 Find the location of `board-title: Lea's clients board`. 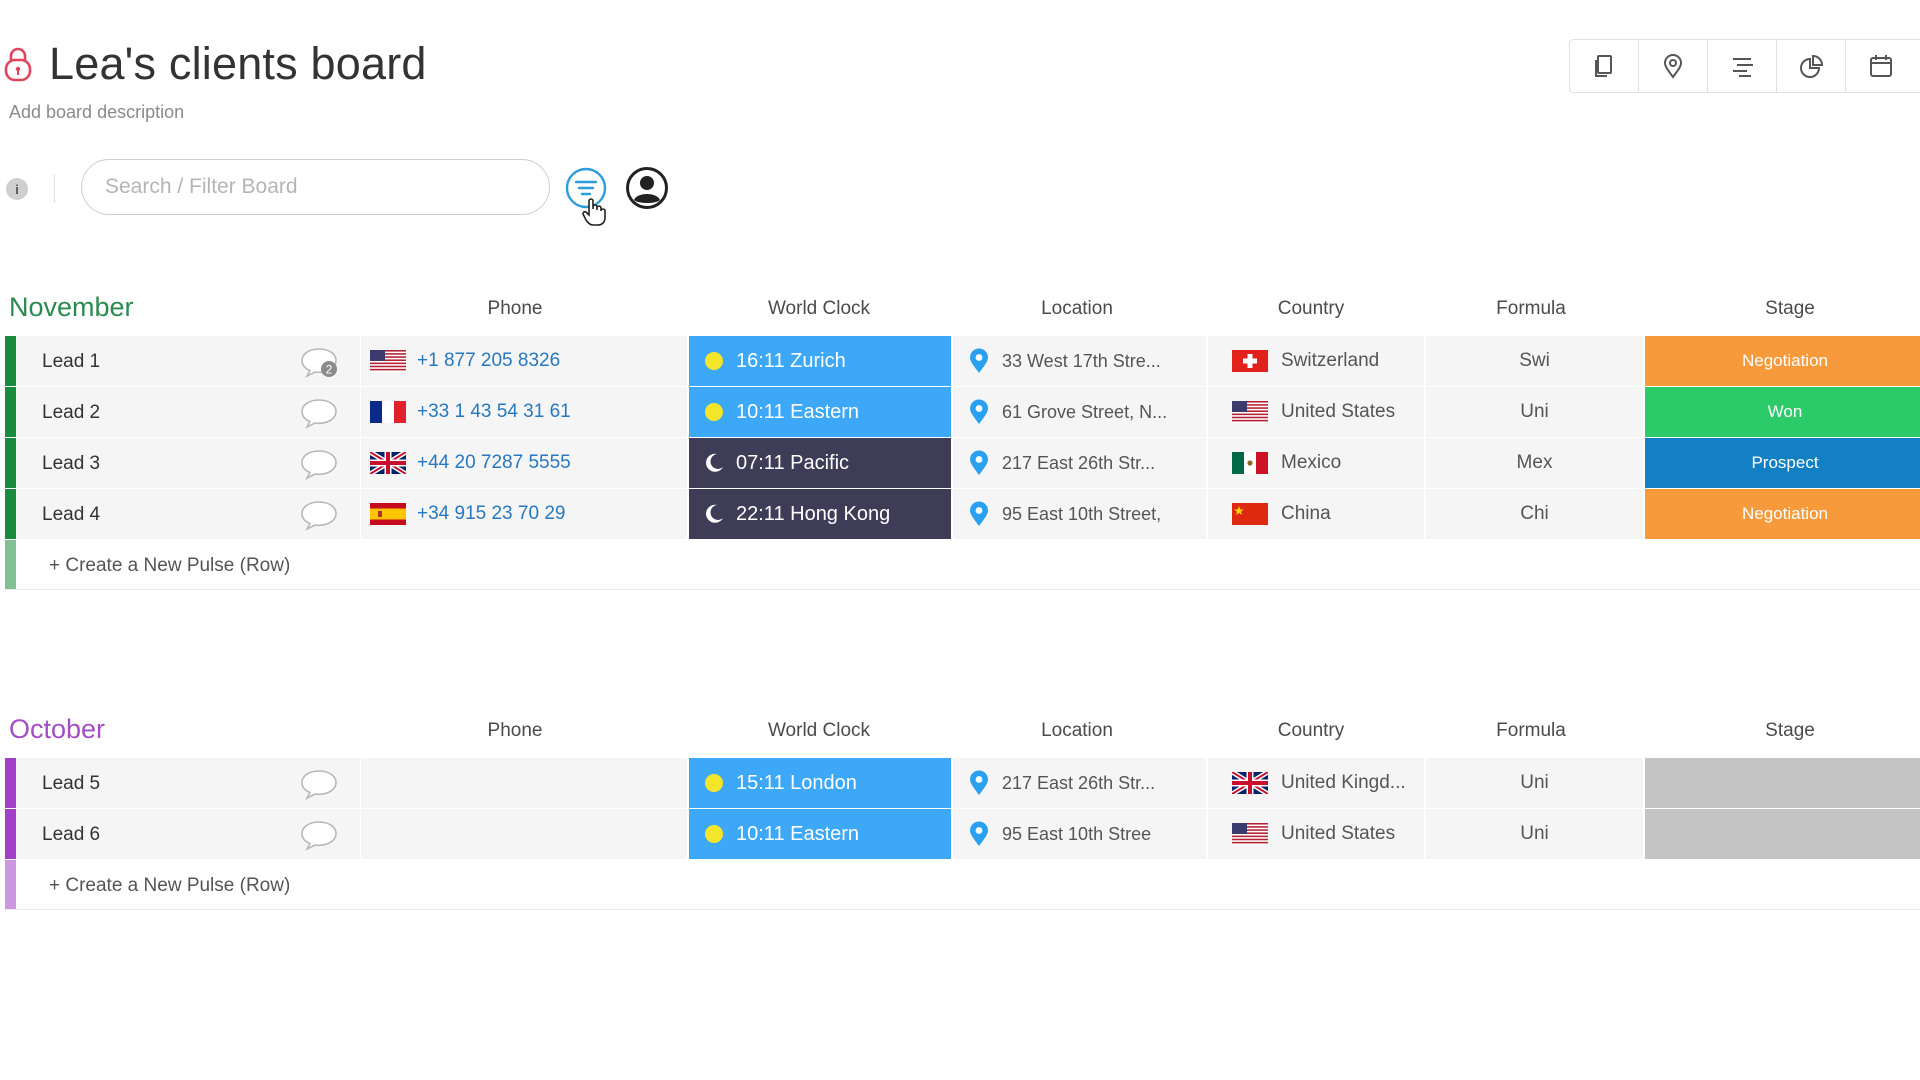

board-title: Lea's clients board is located at coordinates (238, 64).